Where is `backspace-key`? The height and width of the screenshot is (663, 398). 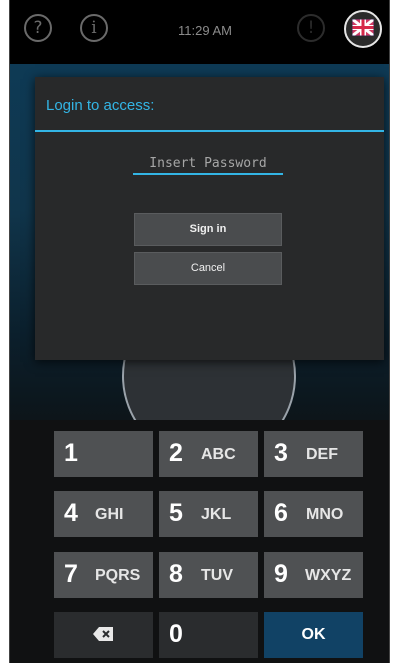
backspace-key is located at coordinates (103, 635).